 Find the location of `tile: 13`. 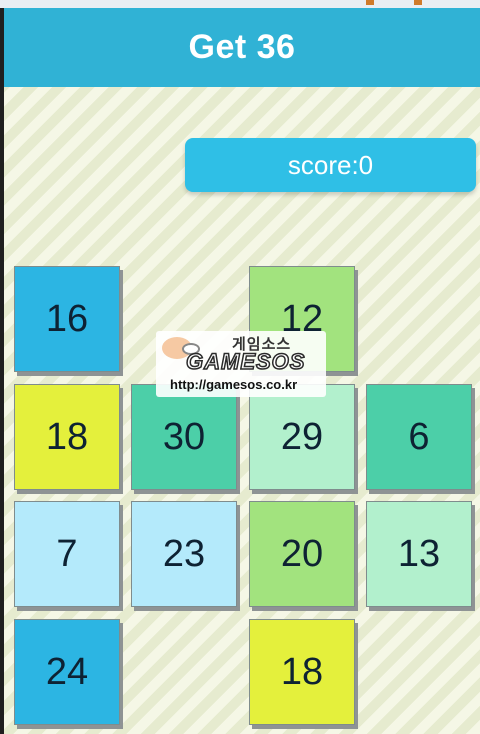

tile: 13 is located at coordinates (419, 554).